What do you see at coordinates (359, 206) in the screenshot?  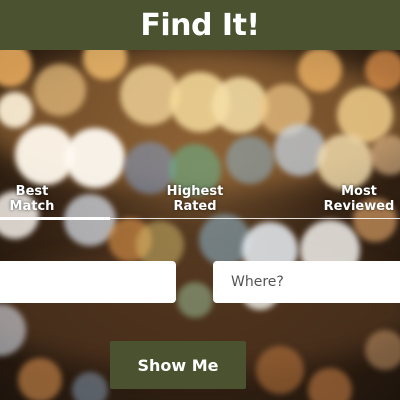 I see `tab-most-reviewed-label-line2: Reviewed` at bounding box center [359, 206].